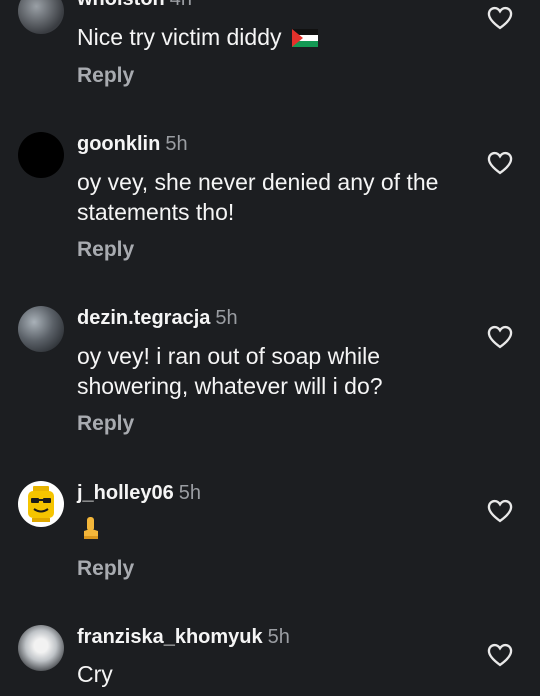  I want to click on username: goonklin, so click(118, 144).